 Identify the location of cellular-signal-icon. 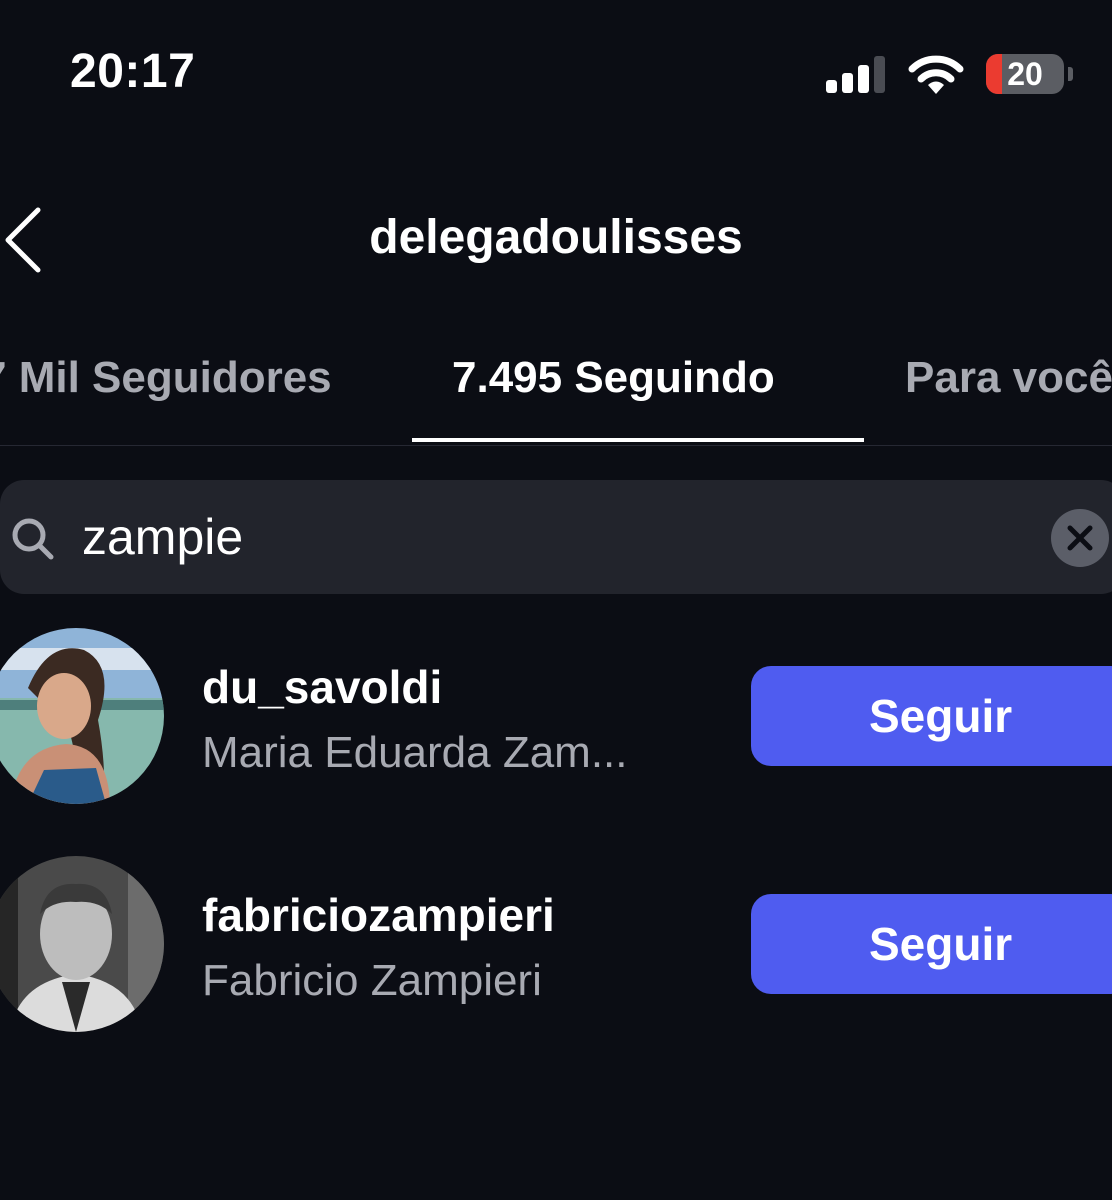
(857, 74).